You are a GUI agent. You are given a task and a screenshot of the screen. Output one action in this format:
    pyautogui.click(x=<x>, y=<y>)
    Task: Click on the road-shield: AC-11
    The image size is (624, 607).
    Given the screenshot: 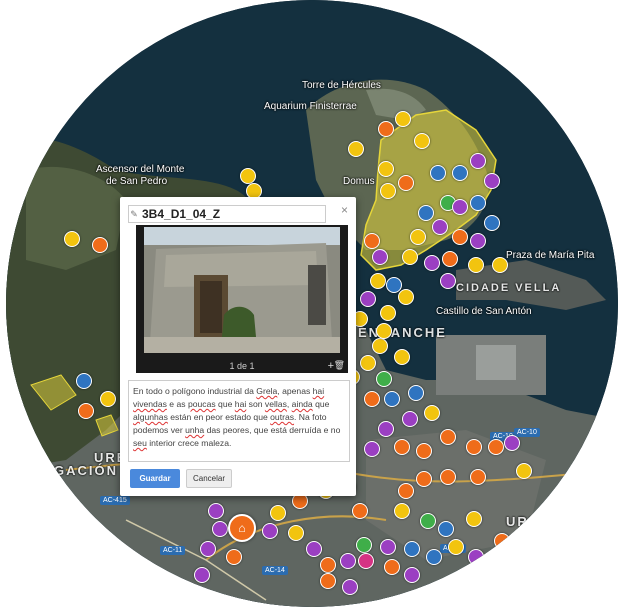 What is the action you would take?
    pyautogui.click(x=173, y=550)
    